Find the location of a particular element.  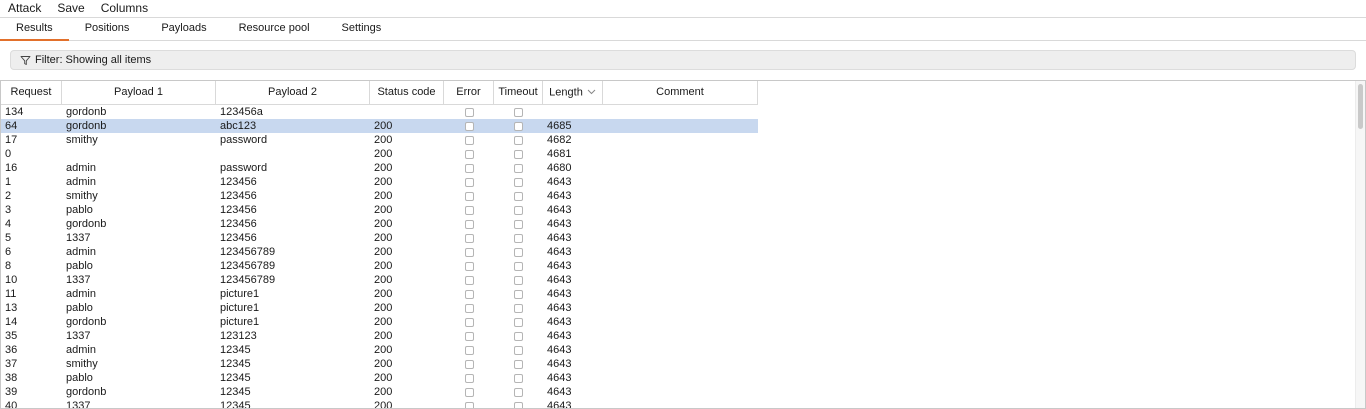

col-header-status-code: Status code is located at coordinates (407, 92).